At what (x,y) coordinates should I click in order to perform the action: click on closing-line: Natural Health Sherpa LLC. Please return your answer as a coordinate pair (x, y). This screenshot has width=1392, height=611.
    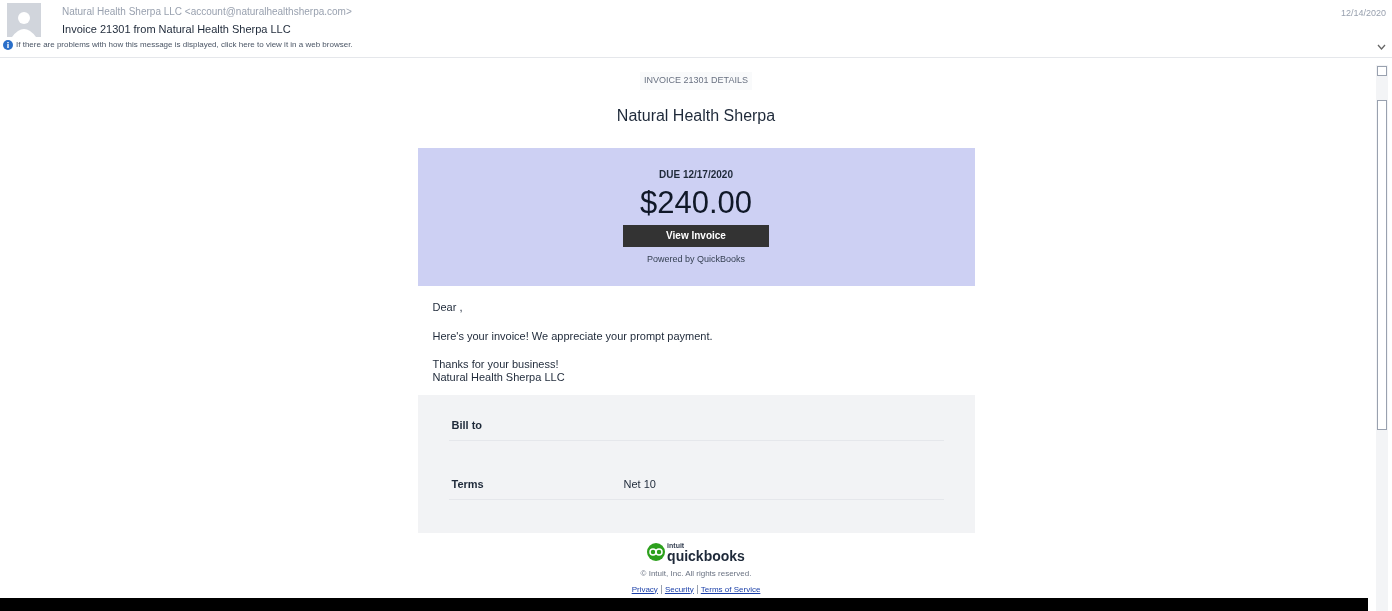
    Looking at the image, I should click on (499, 377).